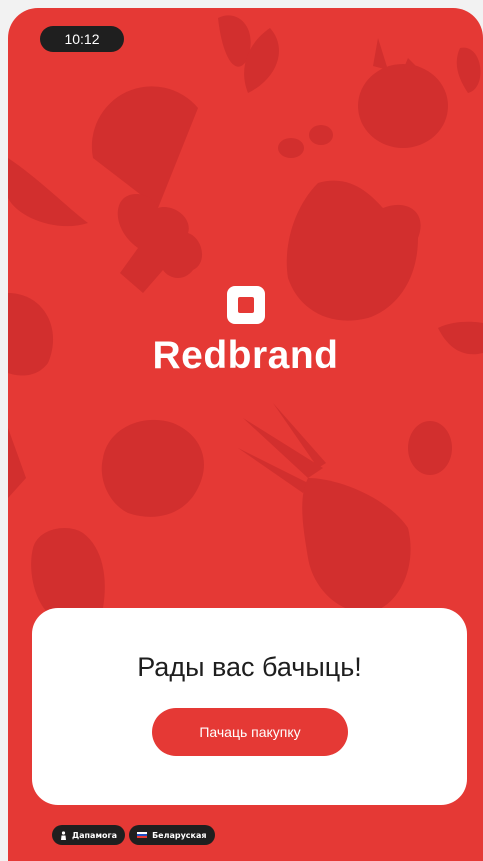 The width and height of the screenshot is (483, 861). I want to click on start-shopping-button: Пачаць пакупку, so click(250, 732).